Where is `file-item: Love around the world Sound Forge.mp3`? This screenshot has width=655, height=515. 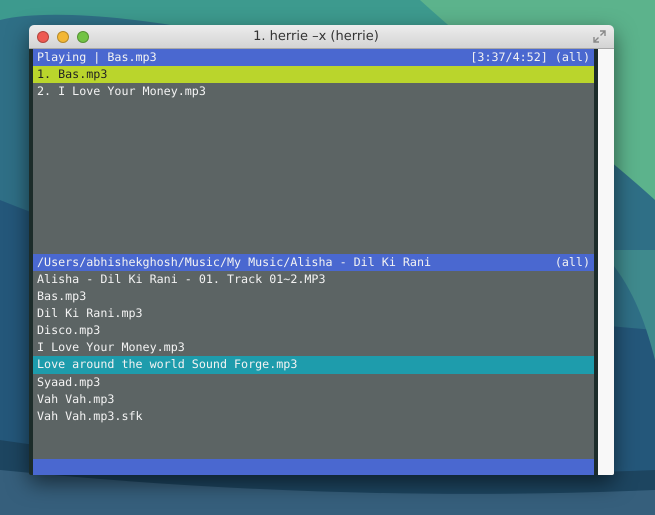 file-item: Love around the world Sound Forge.mp3 is located at coordinates (313, 365).